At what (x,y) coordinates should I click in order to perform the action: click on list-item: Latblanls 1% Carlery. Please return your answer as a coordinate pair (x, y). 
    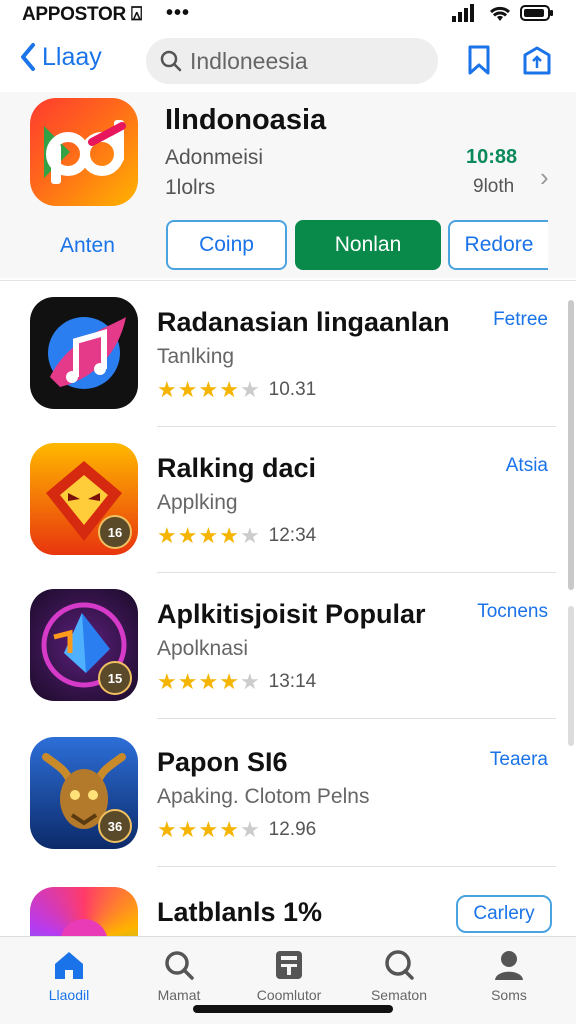
    Looking at the image, I should click on (288, 903).